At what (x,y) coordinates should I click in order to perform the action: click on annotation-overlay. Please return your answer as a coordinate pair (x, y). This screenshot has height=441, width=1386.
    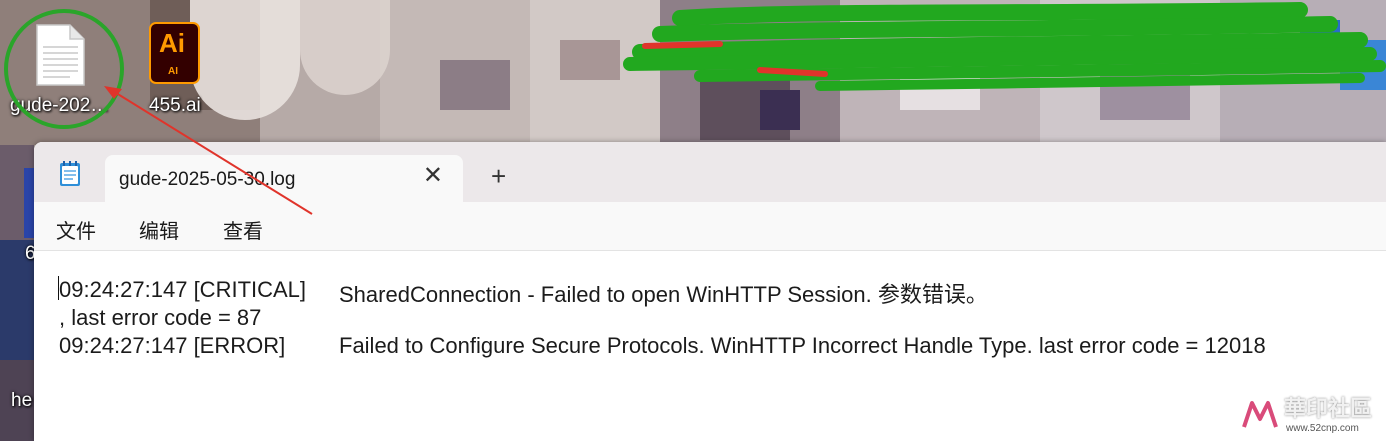
    Looking at the image, I should click on (158, 112).